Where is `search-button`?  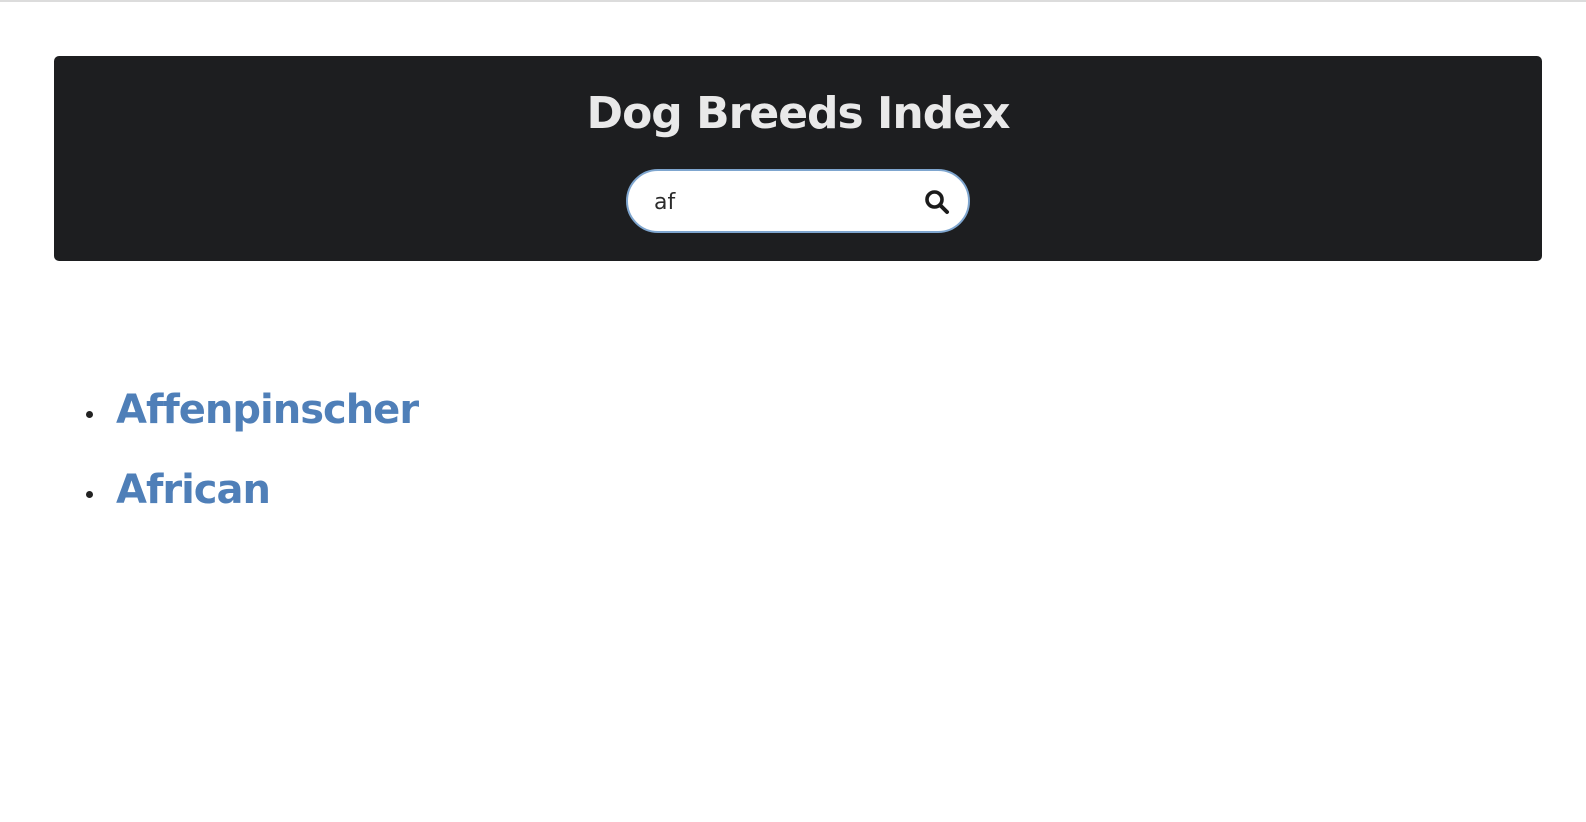
search-button is located at coordinates (937, 202).